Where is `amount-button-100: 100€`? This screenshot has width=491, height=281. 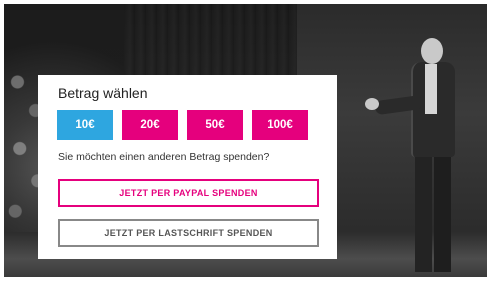
amount-button-100: 100€ is located at coordinates (280, 125).